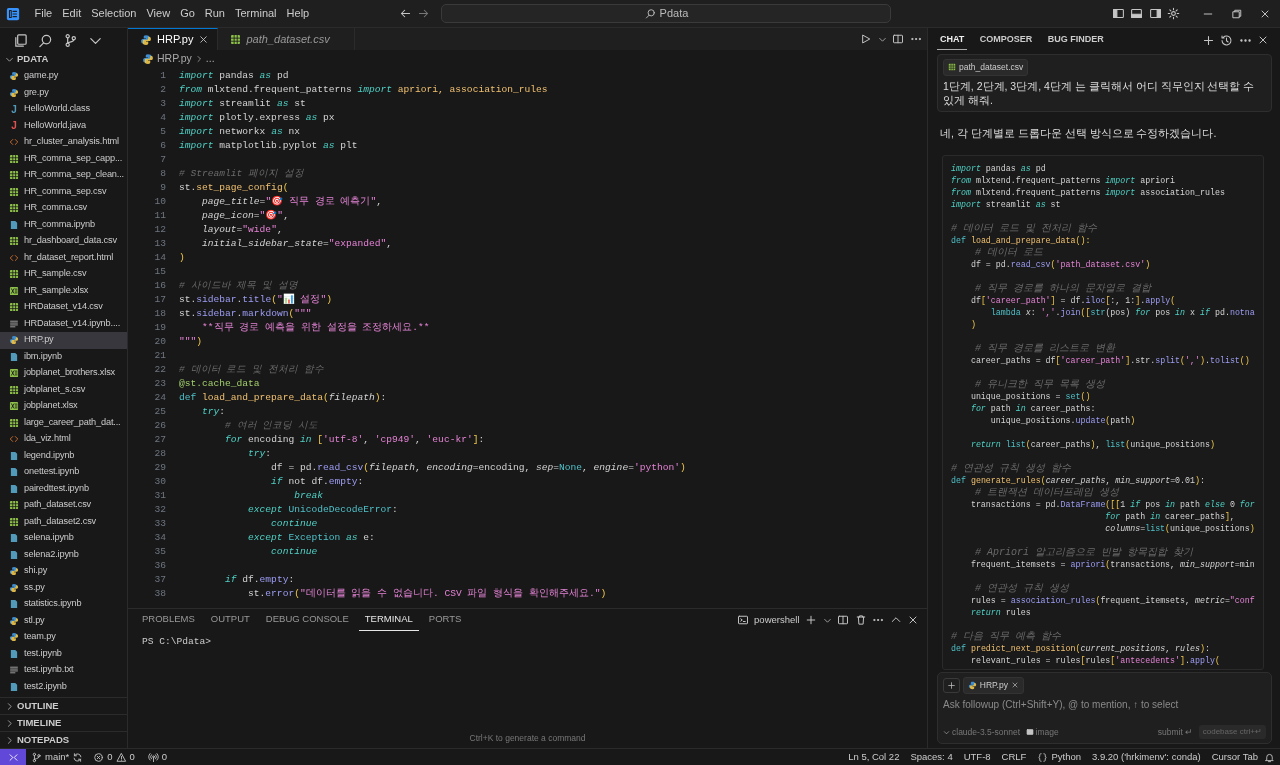 The height and width of the screenshot is (765, 1280). Describe the element at coordinates (174, 59) in the screenshot. I see `breadcrumb-item: HRP.py` at that location.